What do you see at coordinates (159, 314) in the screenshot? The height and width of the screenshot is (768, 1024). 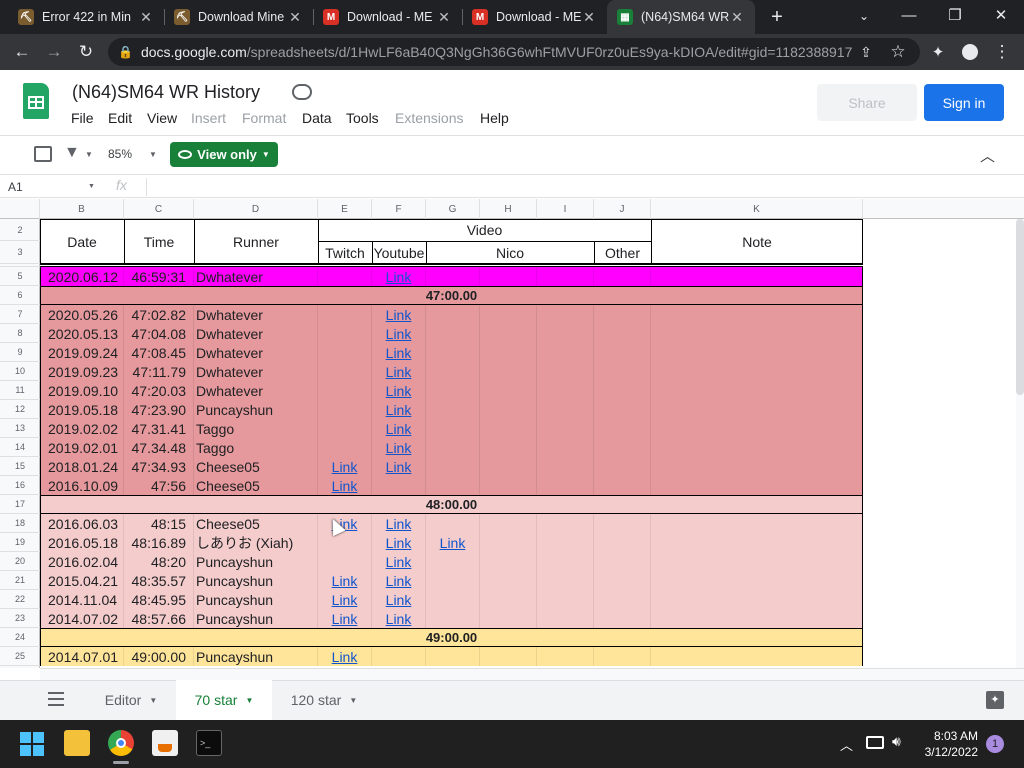 I see `cell-time: 47:02.82` at bounding box center [159, 314].